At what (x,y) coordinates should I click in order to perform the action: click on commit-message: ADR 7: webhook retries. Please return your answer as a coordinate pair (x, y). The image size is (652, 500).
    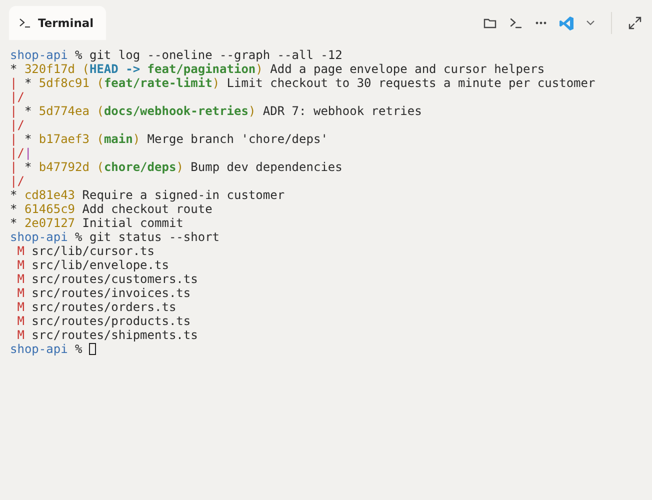
    Looking at the image, I should click on (342, 111).